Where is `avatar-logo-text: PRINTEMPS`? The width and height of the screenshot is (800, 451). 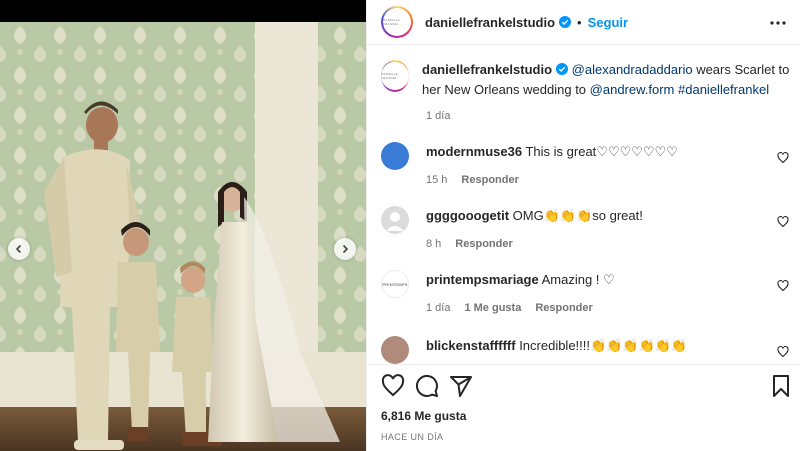 avatar-logo-text: PRINTEMPS is located at coordinates (395, 284).